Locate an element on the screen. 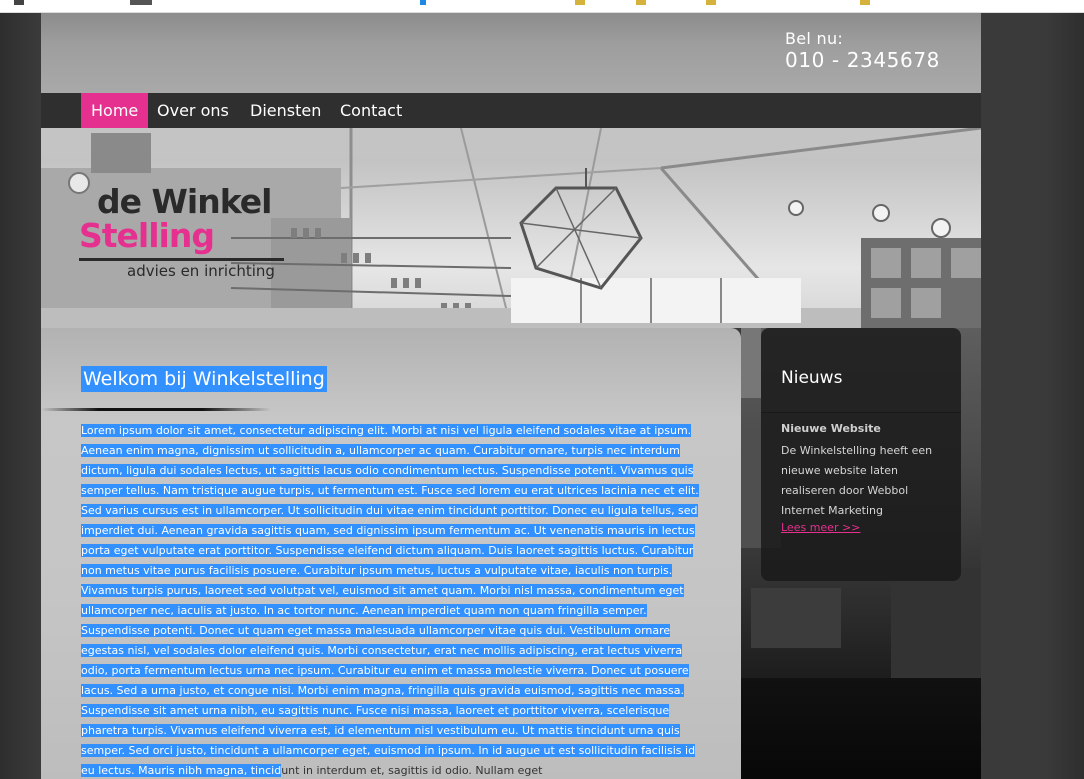 The height and width of the screenshot is (779, 1084). logo-underline is located at coordinates (181, 259).